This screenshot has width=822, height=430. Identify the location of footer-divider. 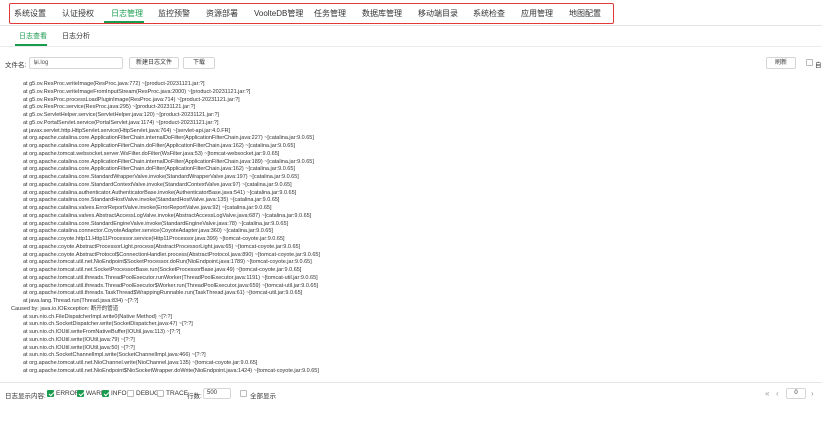
(411, 382).